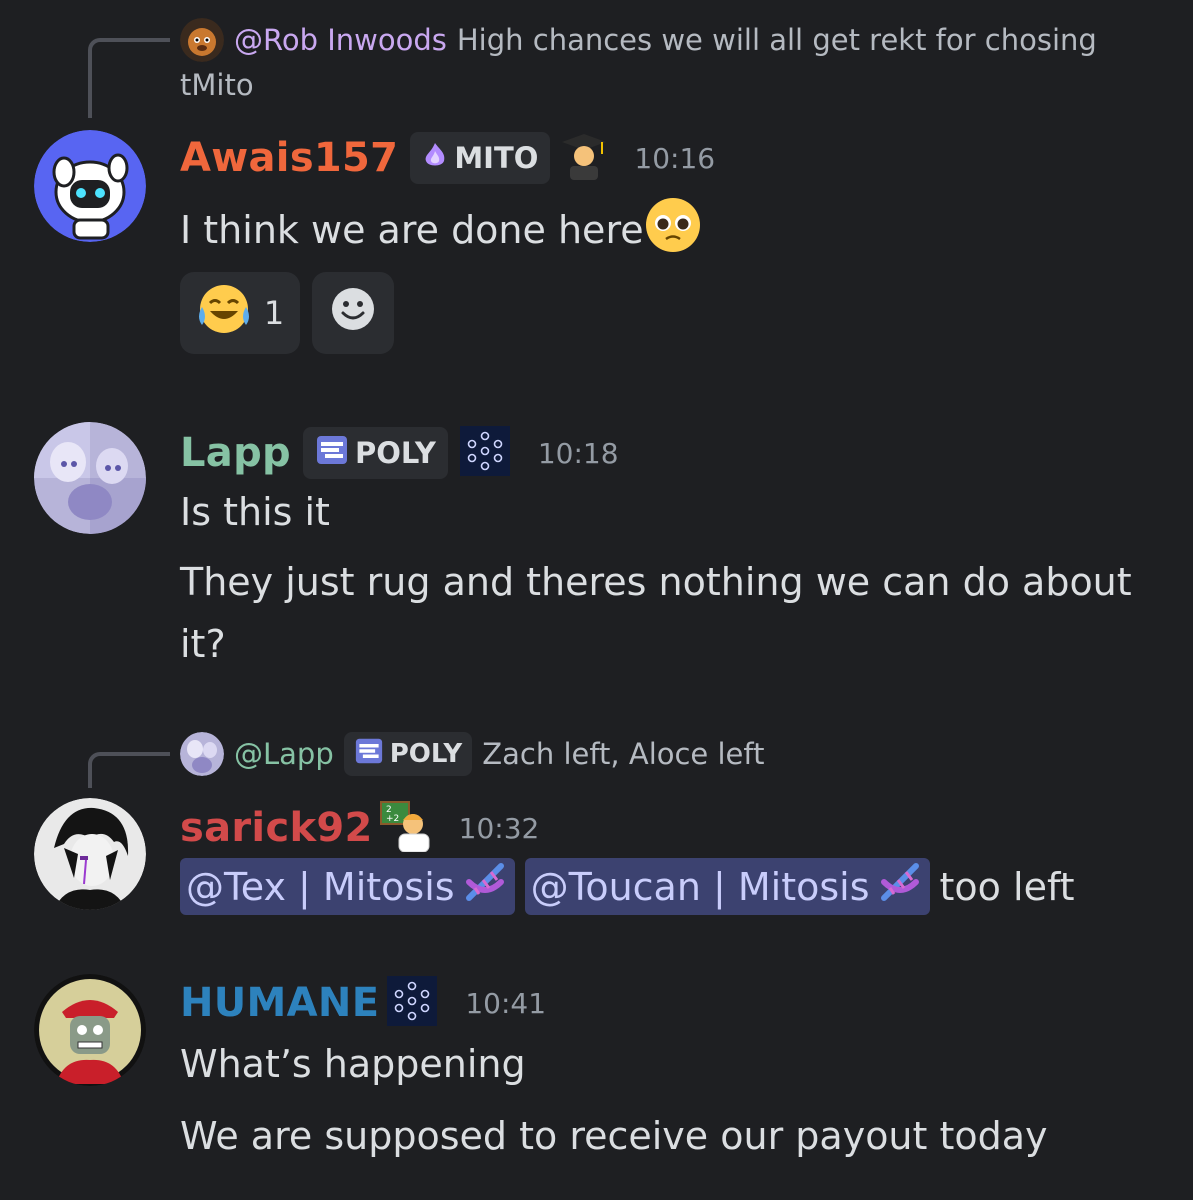 The width and height of the screenshot is (1193, 1200). I want to click on server-tag-label: MITO, so click(496, 158).